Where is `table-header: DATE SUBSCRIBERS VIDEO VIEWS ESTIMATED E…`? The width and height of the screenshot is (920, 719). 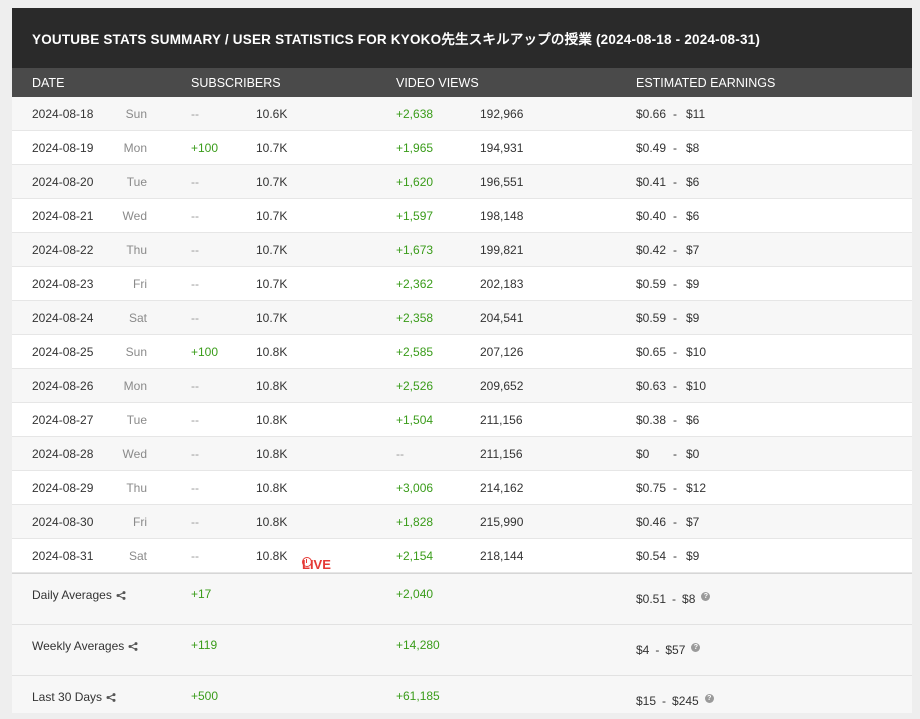 table-header: DATE SUBSCRIBERS VIDEO VIEWS ESTIMATED E… is located at coordinates (462, 82).